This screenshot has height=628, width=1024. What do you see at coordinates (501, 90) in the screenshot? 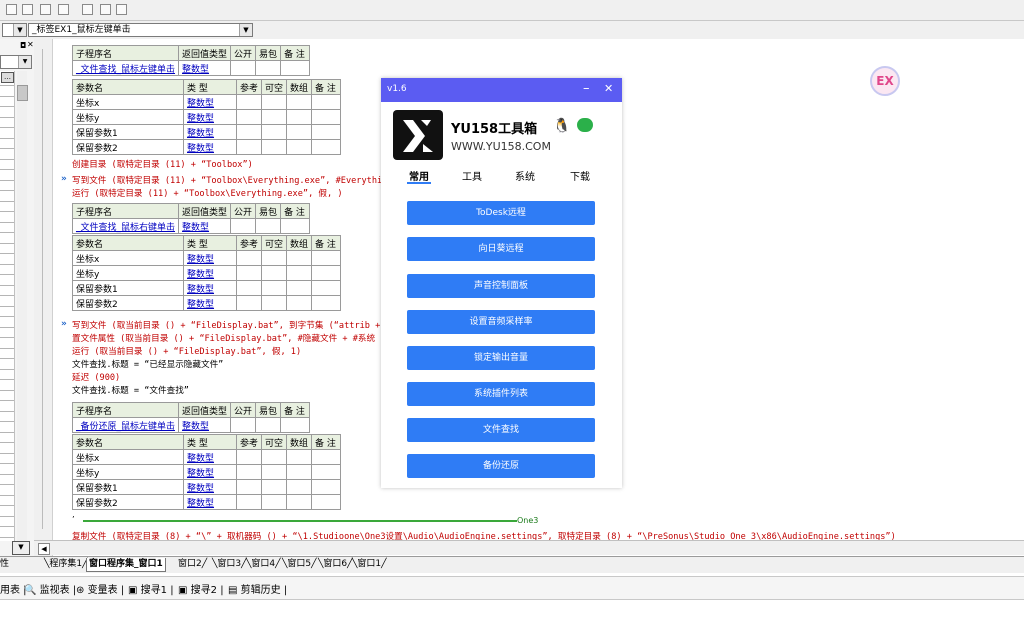
I see `title-bar: v1.6 – ✕` at bounding box center [501, 90].